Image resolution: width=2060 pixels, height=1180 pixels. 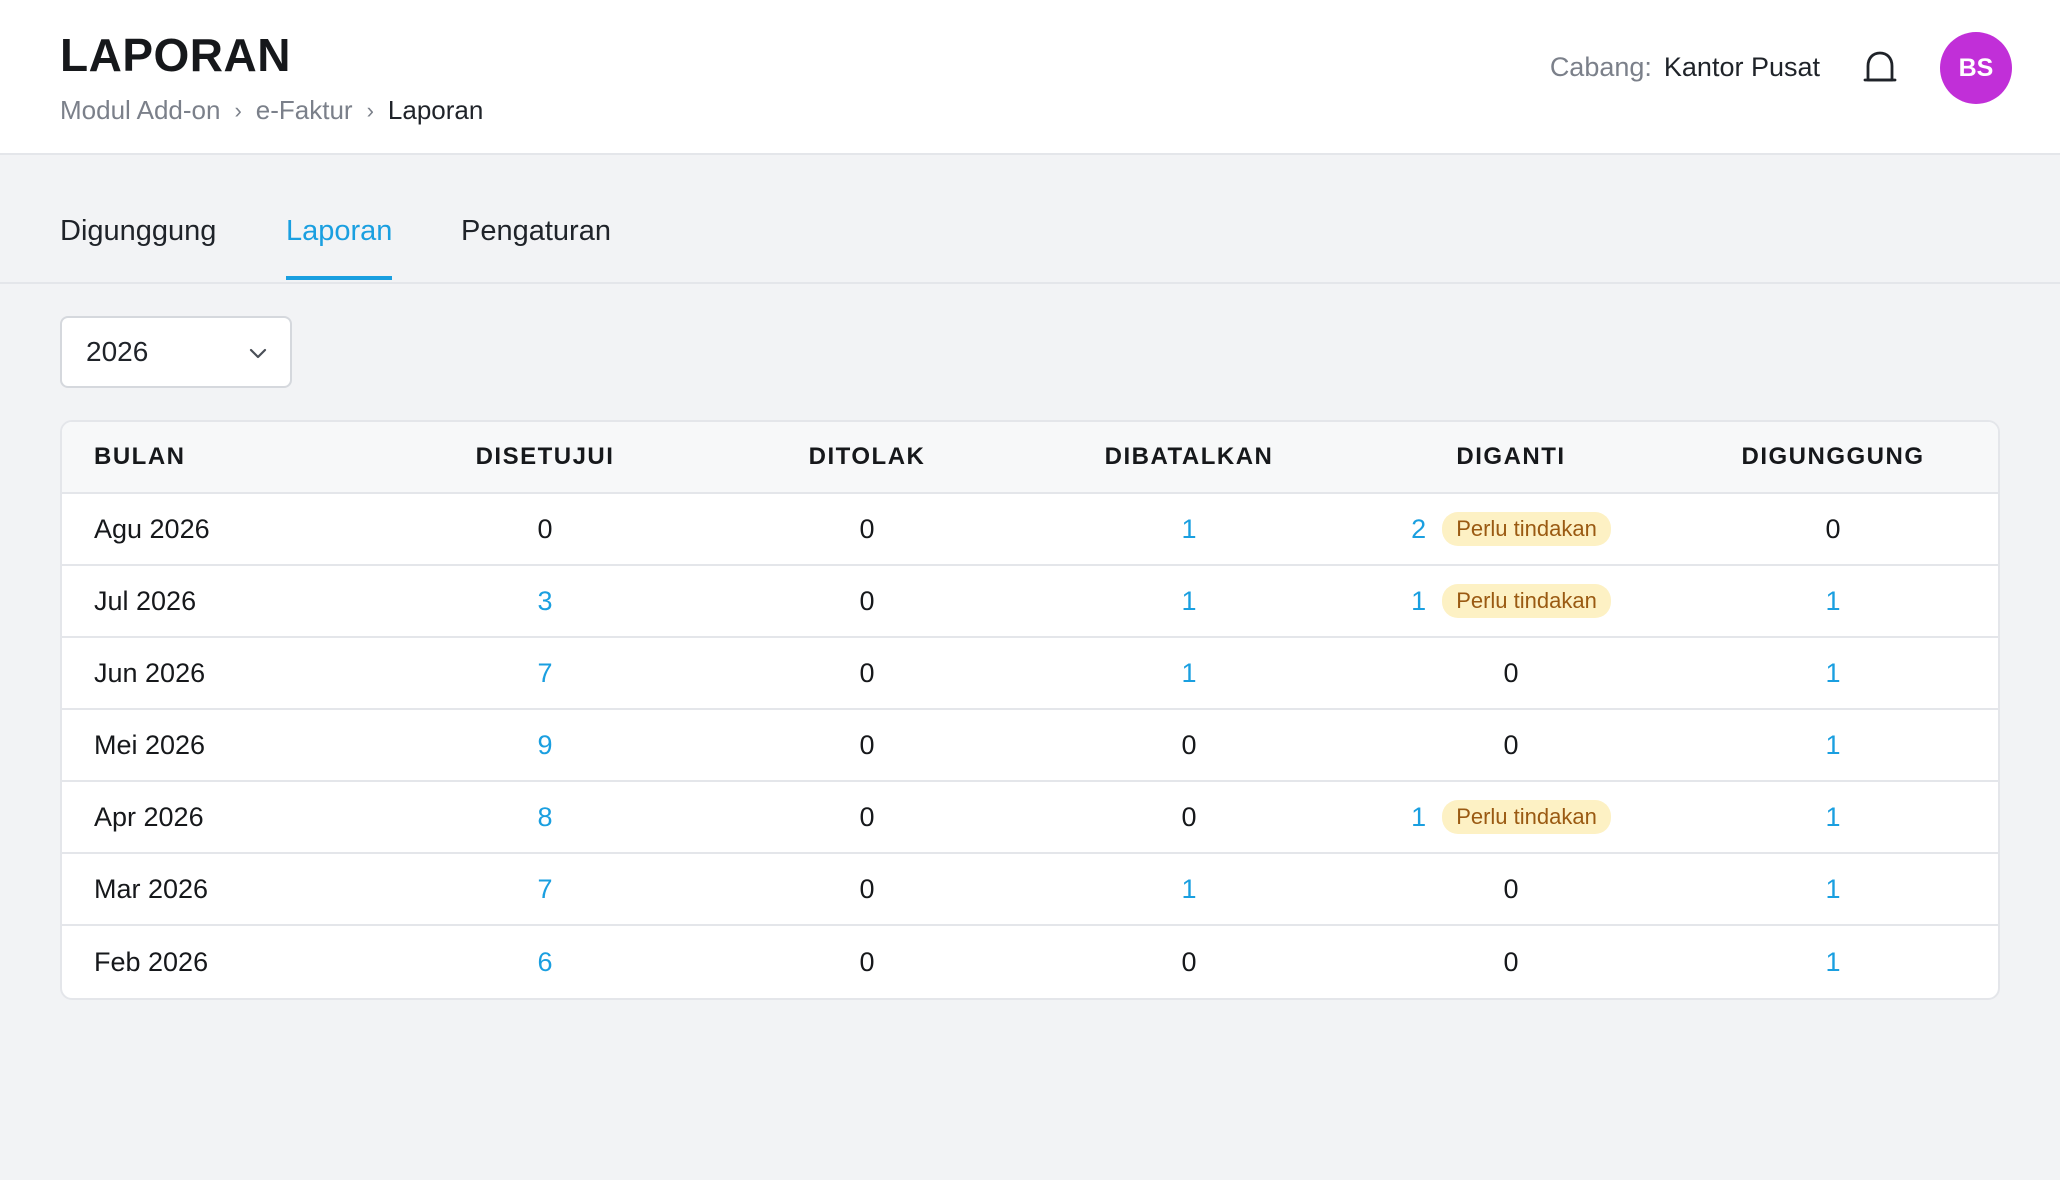 What do you see at coordinates (176, 352) in the screenshot?
I see `year-select: 2026` at bounding box center [176, 352].